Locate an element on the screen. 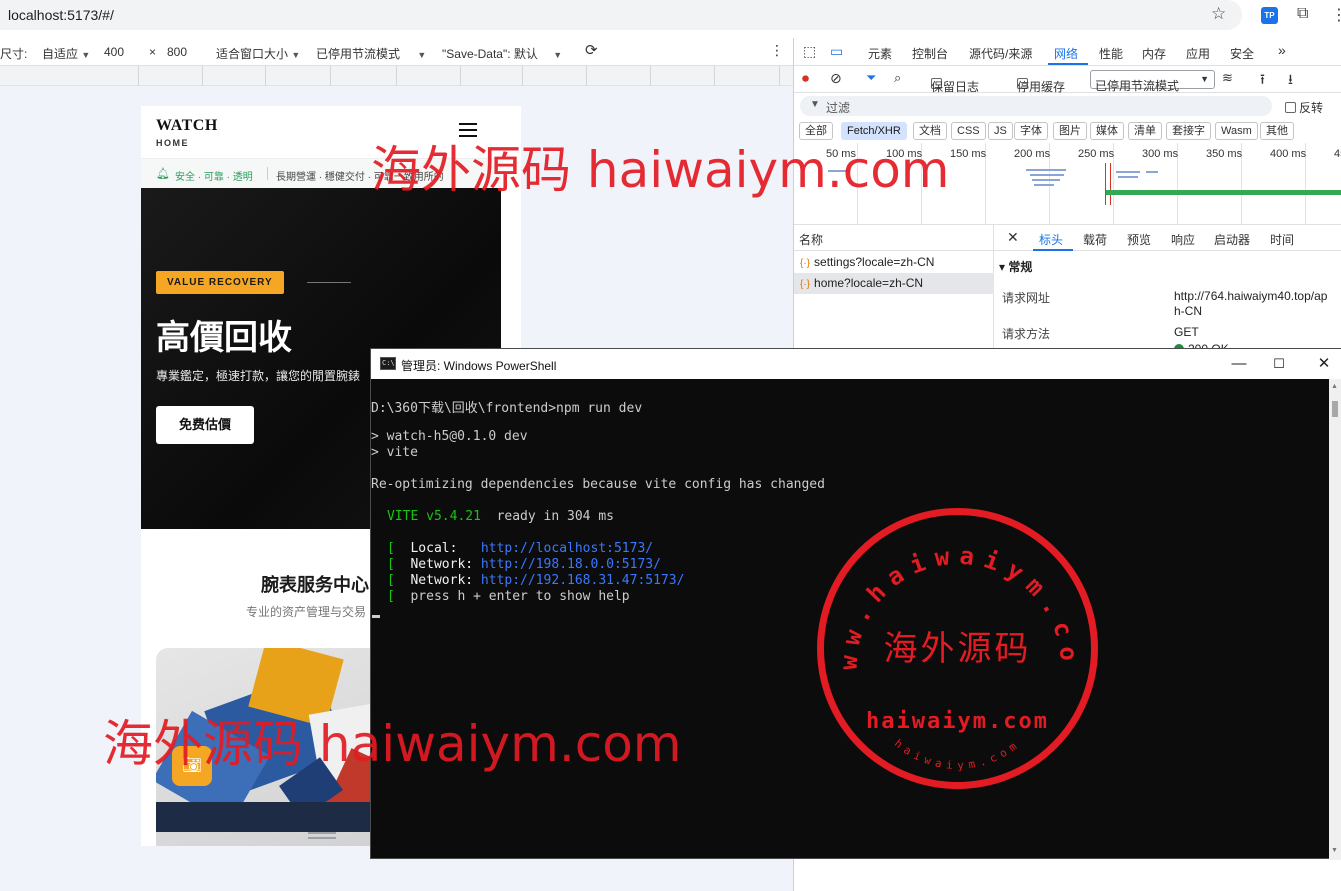 The height and width of the screenshot is (891, 1341). dimensions-select: 自适应 ▼ is located at coordinates (66, 53).